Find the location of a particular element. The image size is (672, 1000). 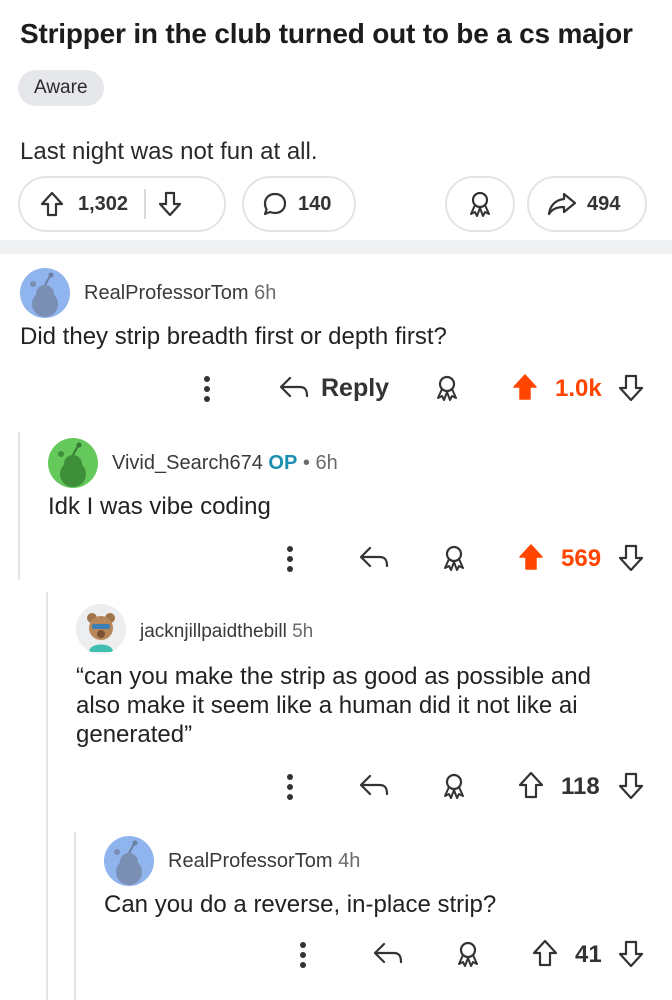

comment-meta: RealProfessorTom 4h is located at coordinates (264, 861).